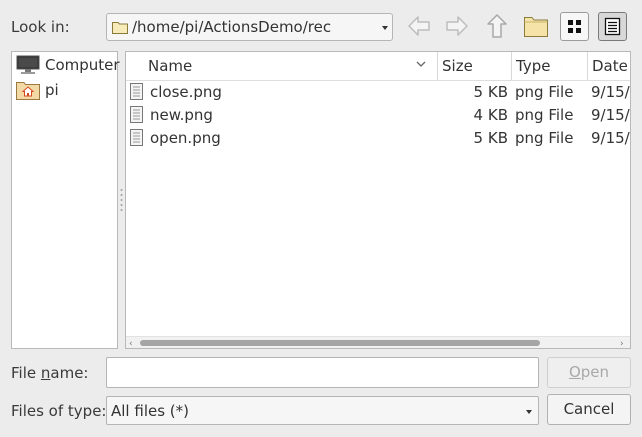  What do you see at coordinates (622, 343) in the screenshot?
I see `scroll-right-icon: ›` at bounding box center [622, 343].